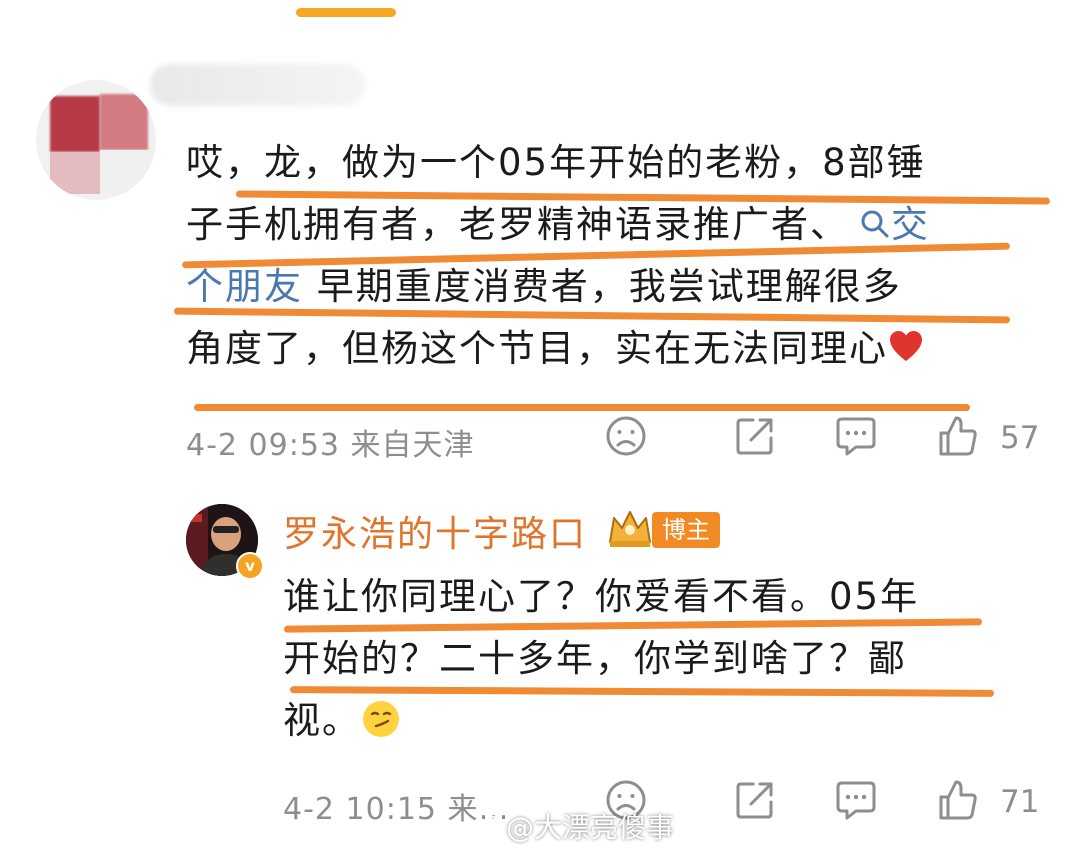  I want to click on search-icon, so click(875, 224).